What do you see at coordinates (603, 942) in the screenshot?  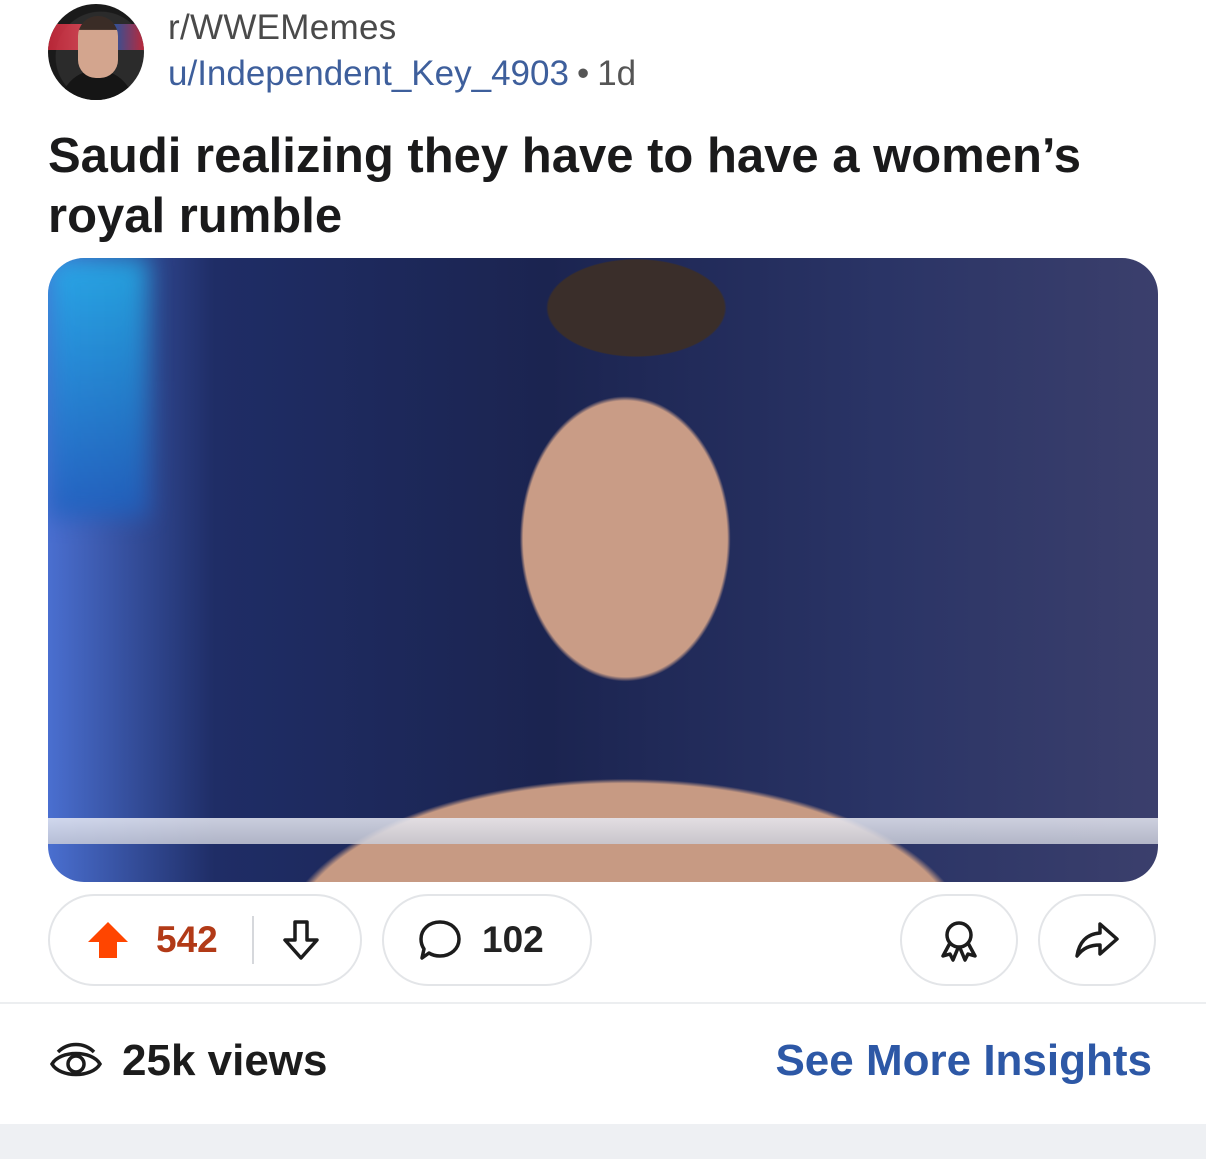 I see `action-bar: 542 102` at bounding box center [603, 942].